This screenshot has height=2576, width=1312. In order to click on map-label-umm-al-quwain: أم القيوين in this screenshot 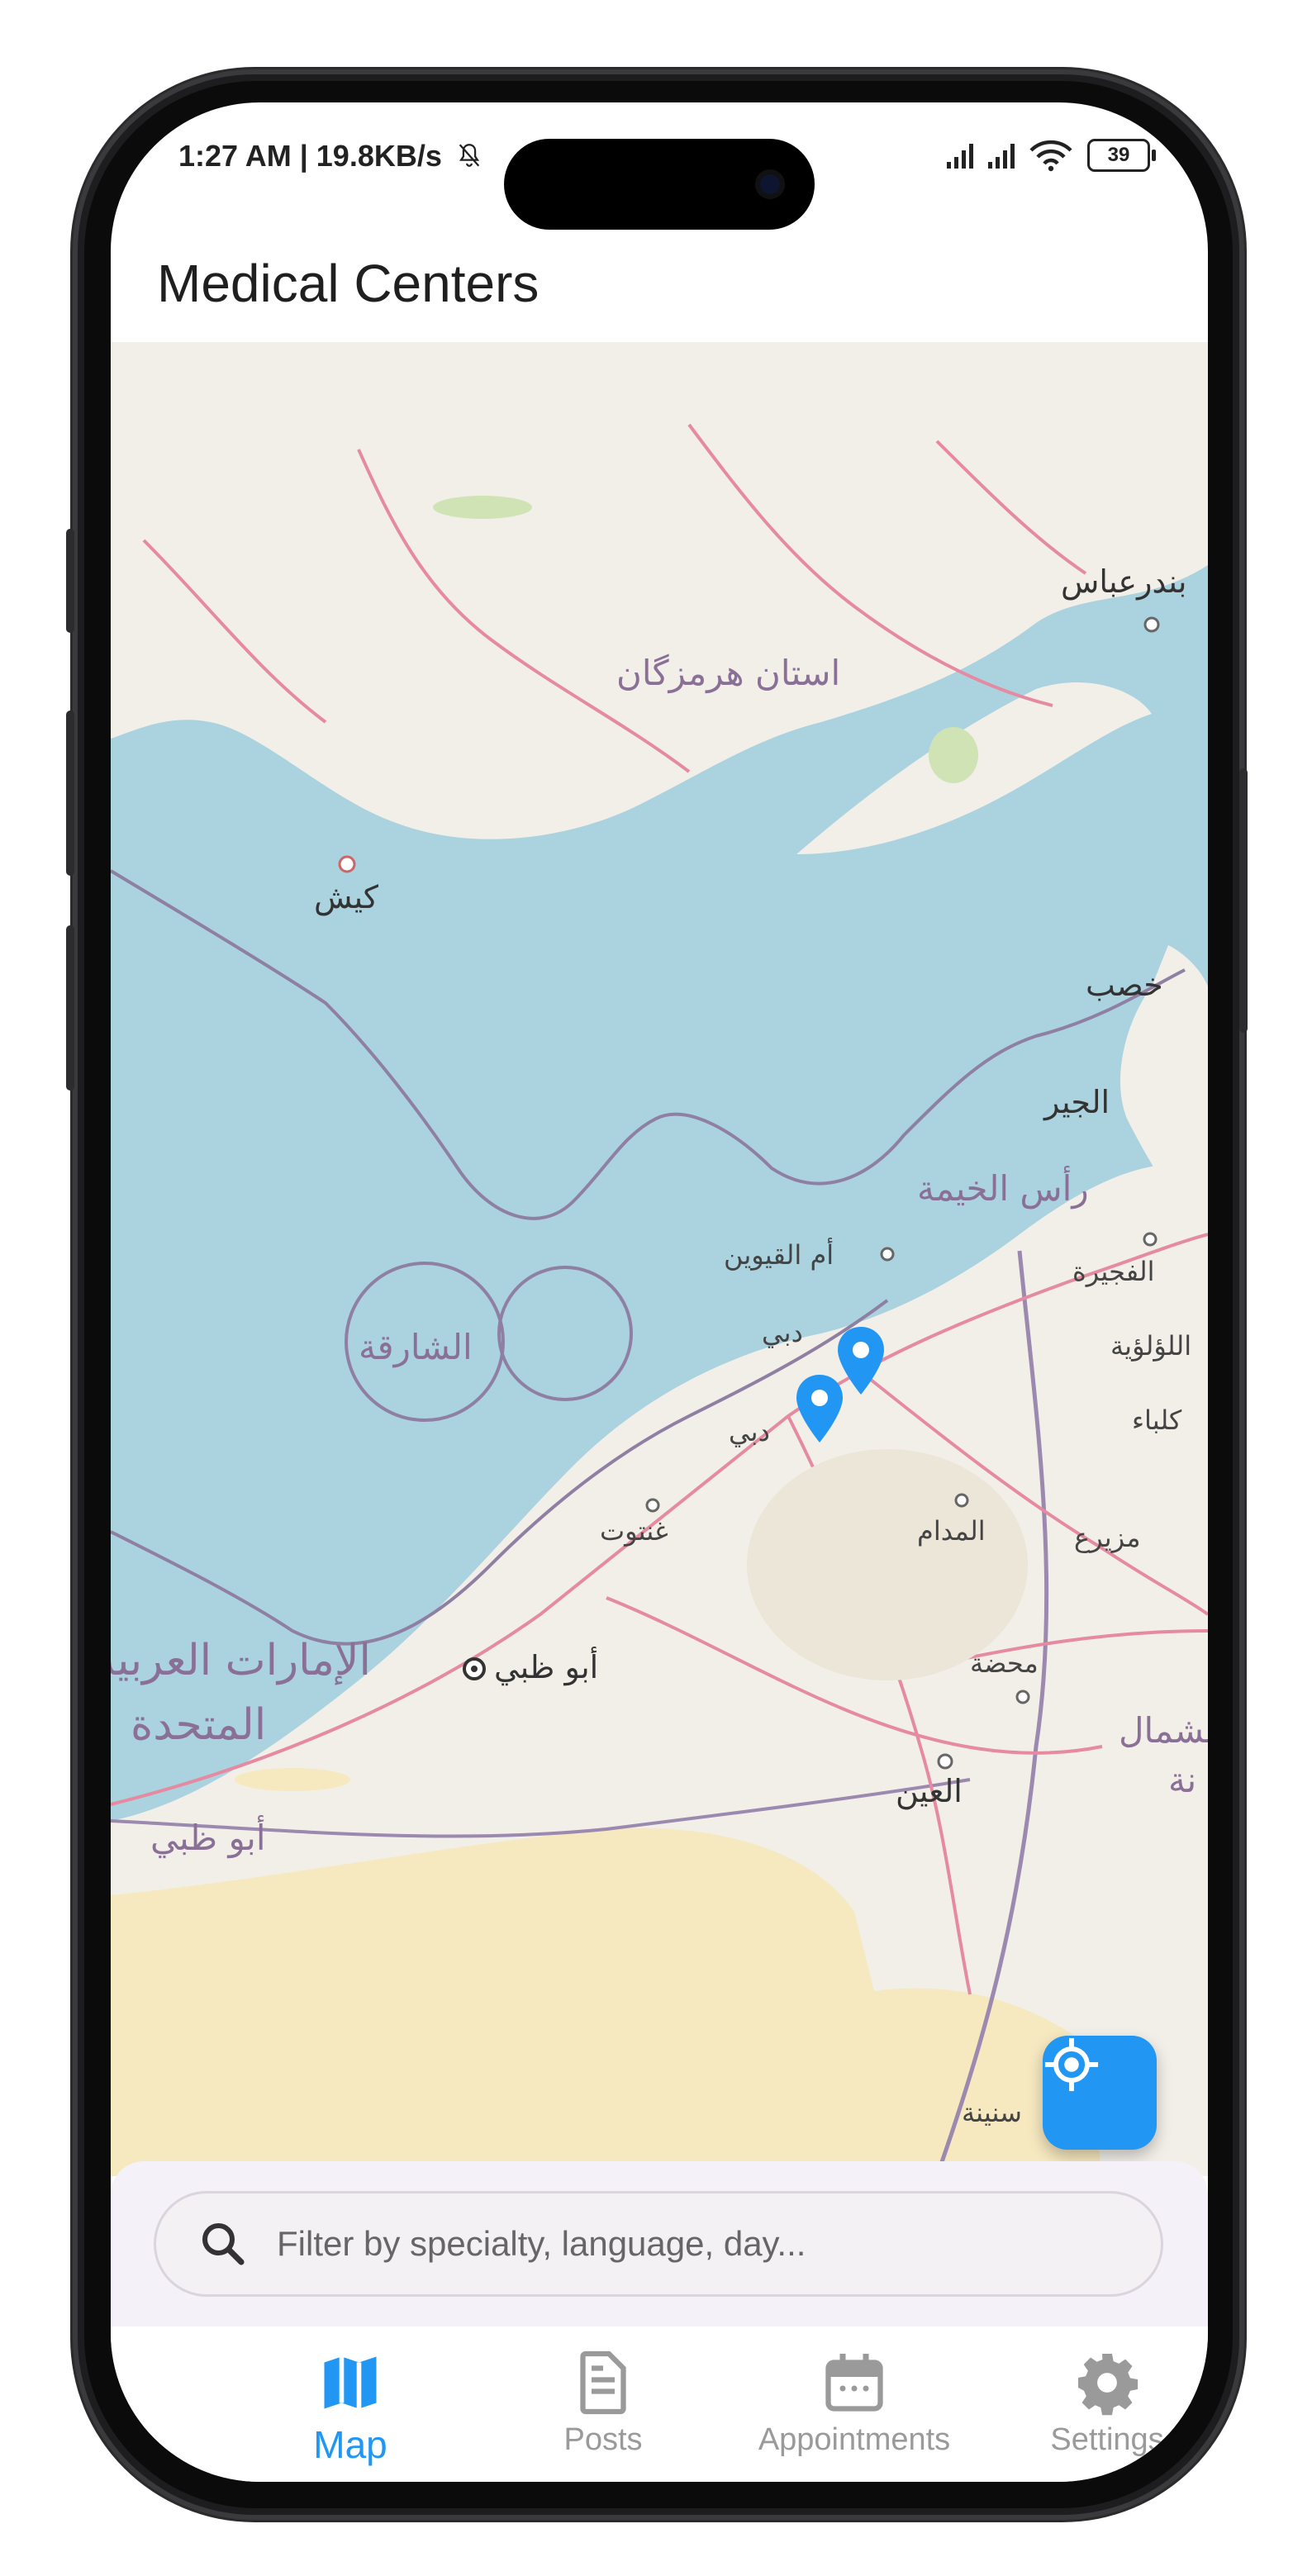, I will do `click(779, 1255)`.